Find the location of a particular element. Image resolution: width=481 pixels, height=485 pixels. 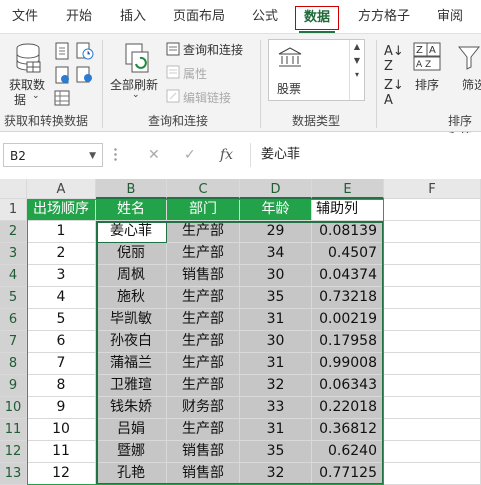

cell-F10 is located at coordinates (432, 408).